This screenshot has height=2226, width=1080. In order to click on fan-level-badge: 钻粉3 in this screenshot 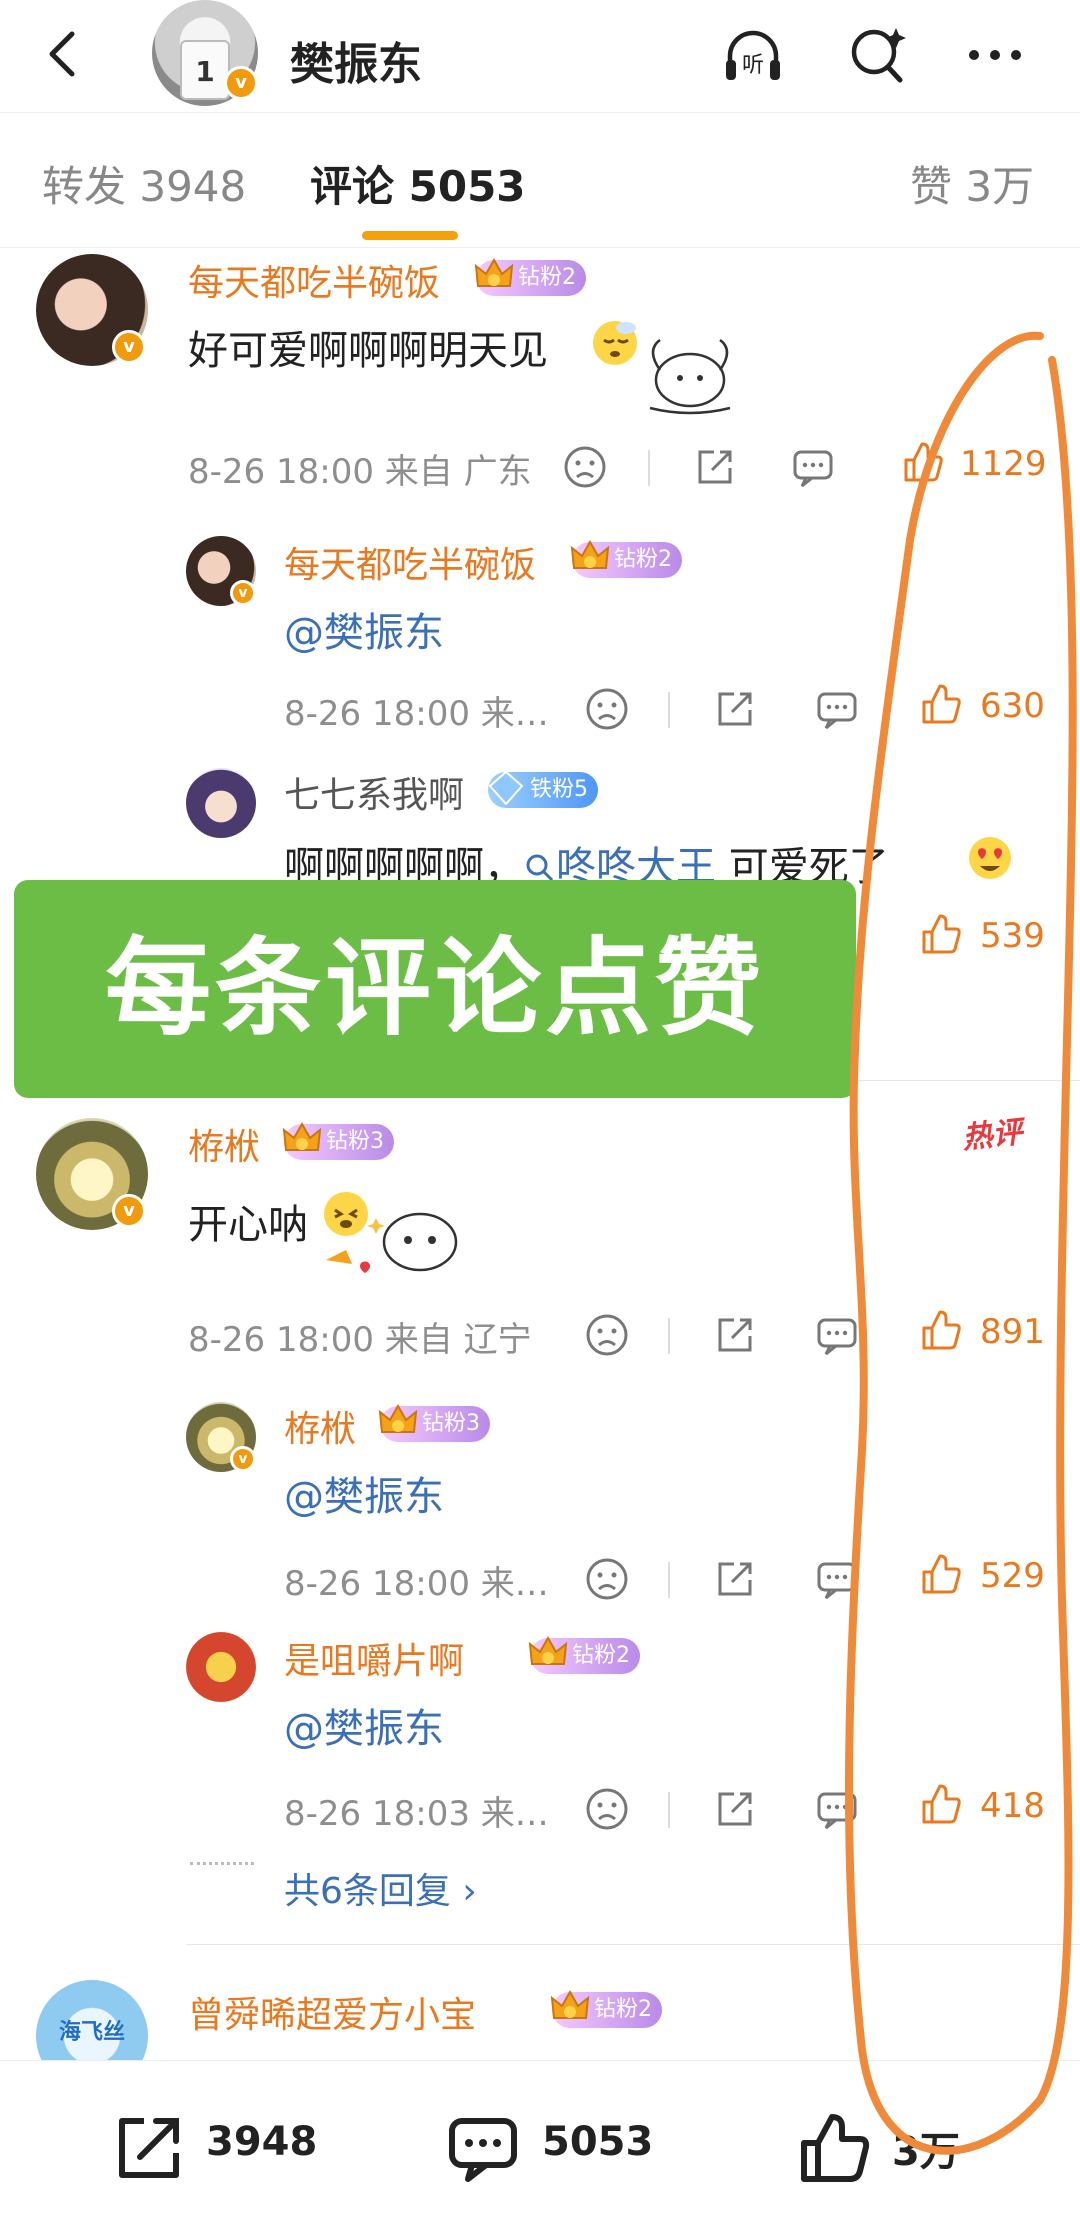, I will do `click(434, 1422)`.